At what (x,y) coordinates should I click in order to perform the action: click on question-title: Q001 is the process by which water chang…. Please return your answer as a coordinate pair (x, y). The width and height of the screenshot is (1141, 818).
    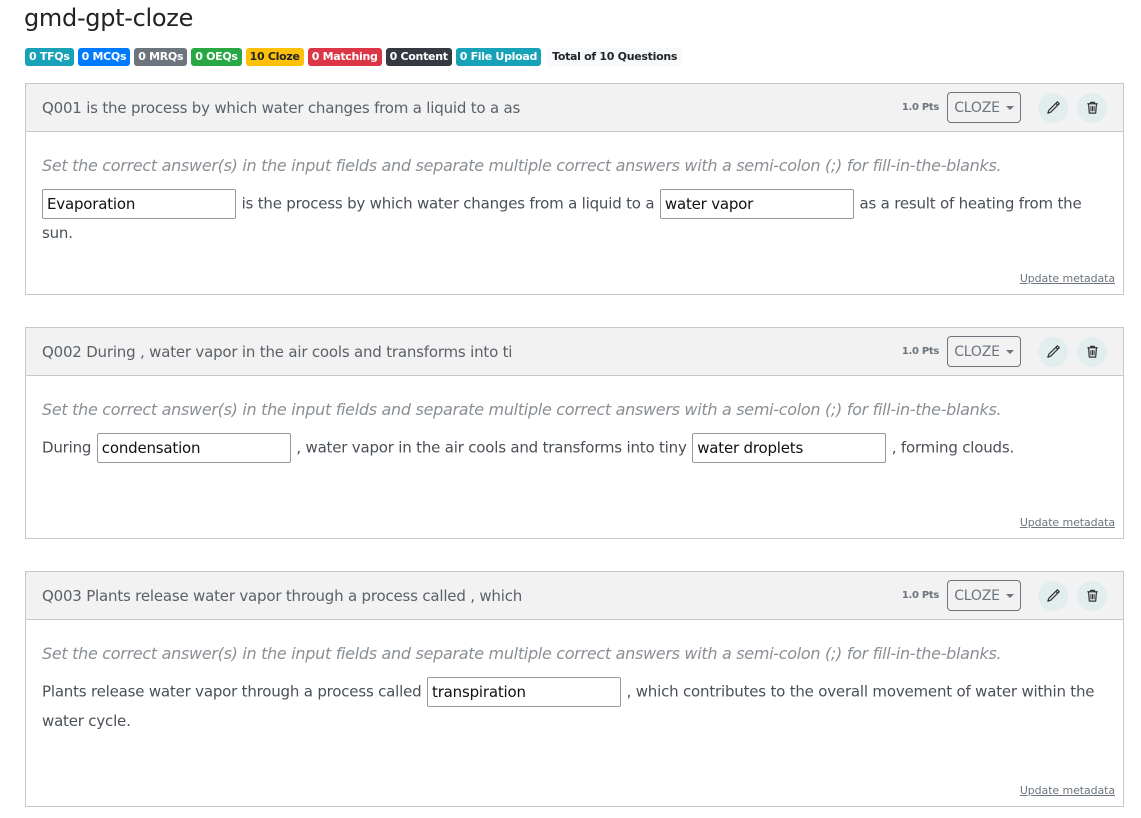
    Looking at the image, I should click on (281, 107).